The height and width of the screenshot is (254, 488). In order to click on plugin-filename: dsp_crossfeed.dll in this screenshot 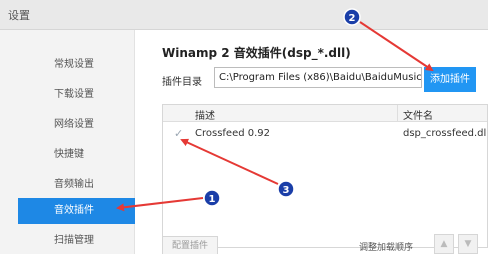, I will do `click(445, 133)`.